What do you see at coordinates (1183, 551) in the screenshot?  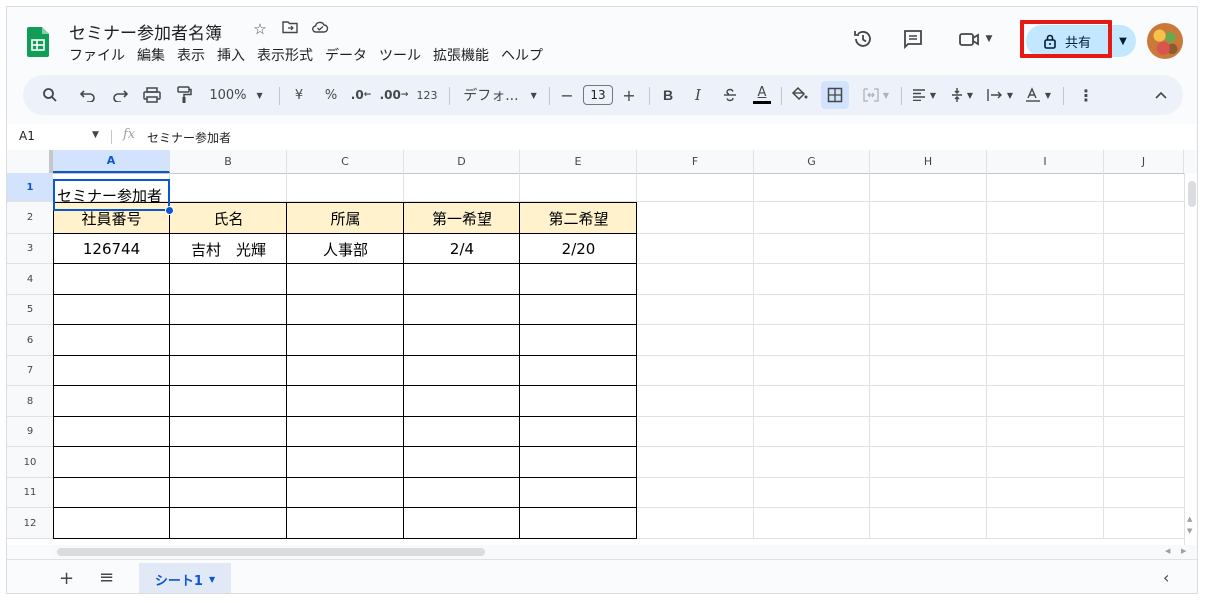 I see `scroll-right-icon: ▶` at bounding box center [1183, 551].